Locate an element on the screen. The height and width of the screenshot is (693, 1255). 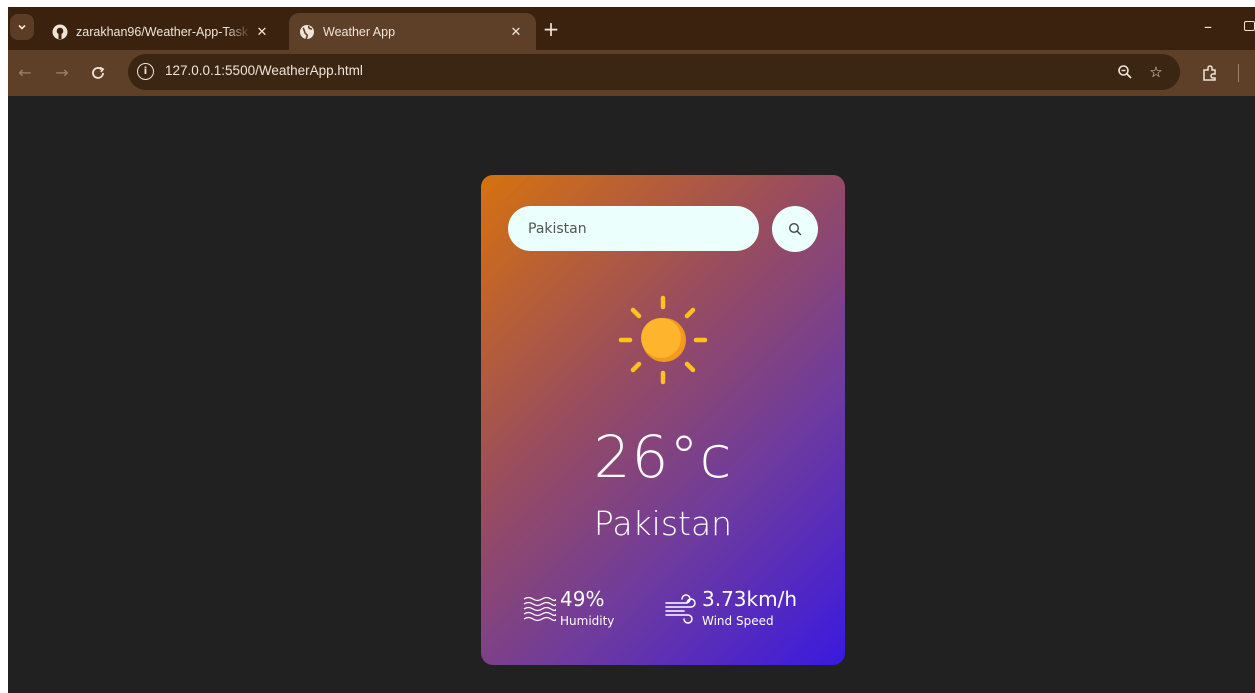
github-icon is located at coordinates (60, 32).